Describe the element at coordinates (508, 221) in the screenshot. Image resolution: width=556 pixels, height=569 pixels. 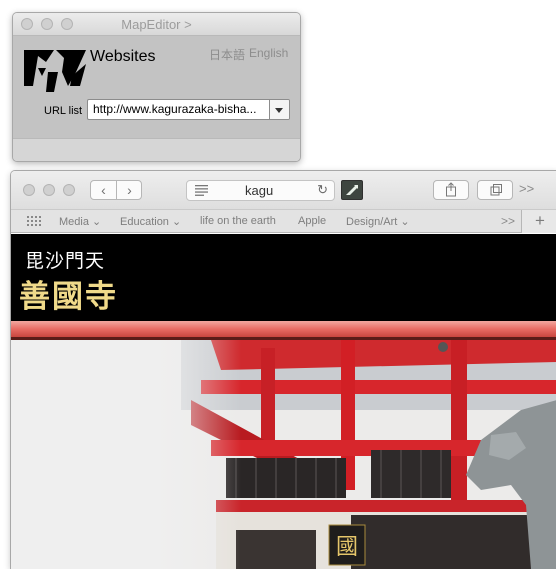
I see `favorites-overflow-icon: >>` at that location.